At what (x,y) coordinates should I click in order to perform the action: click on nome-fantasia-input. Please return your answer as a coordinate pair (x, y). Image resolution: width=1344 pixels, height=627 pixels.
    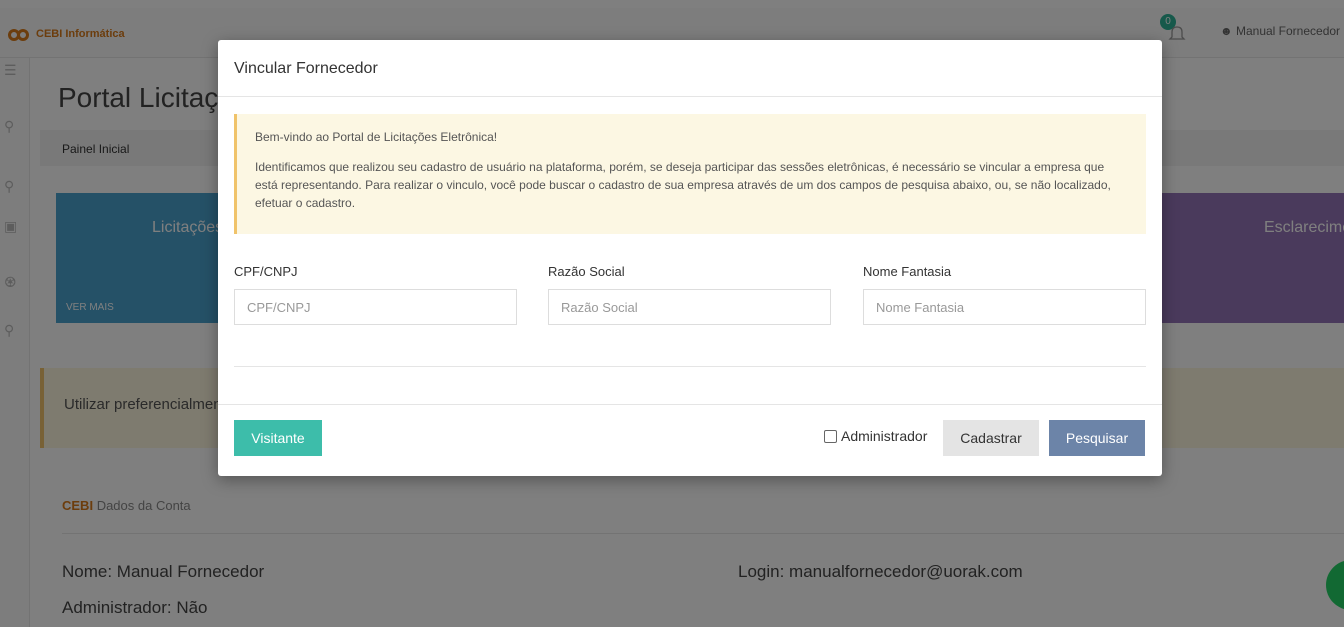
    Looking at the image, I should click on (1004, 307).